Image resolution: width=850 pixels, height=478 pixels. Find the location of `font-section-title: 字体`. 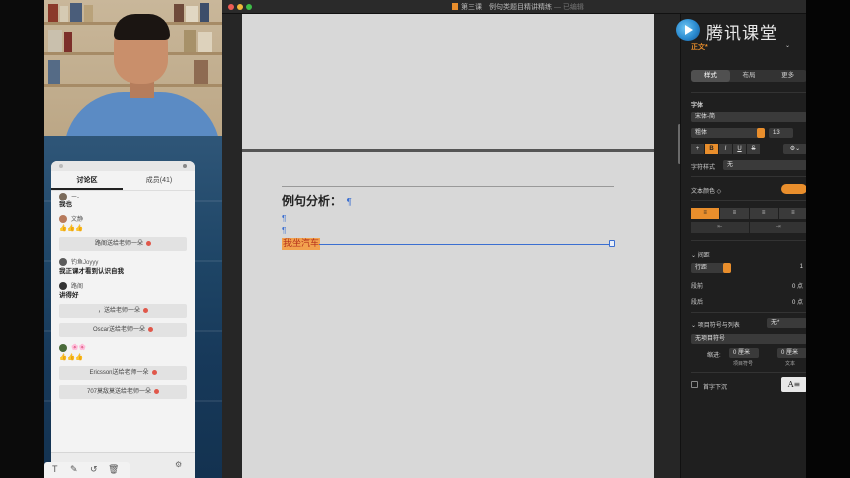

font-section-title: 字体 is located at coordinates (697, 106).